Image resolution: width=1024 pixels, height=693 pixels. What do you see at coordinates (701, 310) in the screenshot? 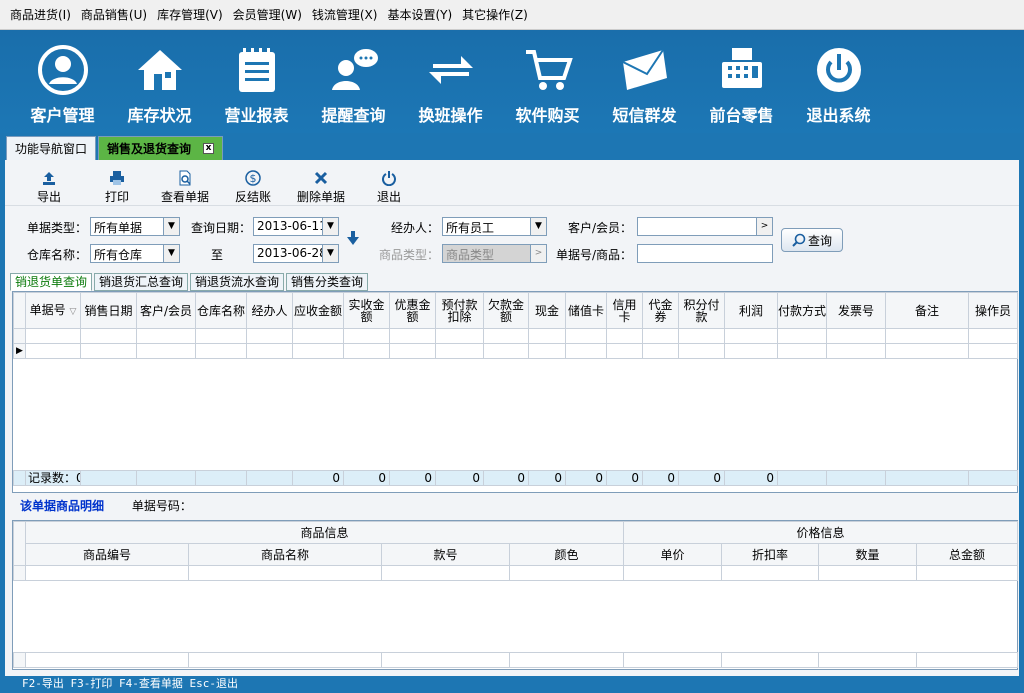
I see `col-points: 积分付款` at bounding box center [701, 310].